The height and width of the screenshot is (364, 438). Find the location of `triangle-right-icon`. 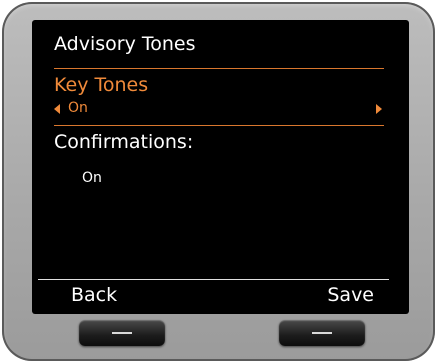

triangle-right-icon is located at coordinates (379, 109).